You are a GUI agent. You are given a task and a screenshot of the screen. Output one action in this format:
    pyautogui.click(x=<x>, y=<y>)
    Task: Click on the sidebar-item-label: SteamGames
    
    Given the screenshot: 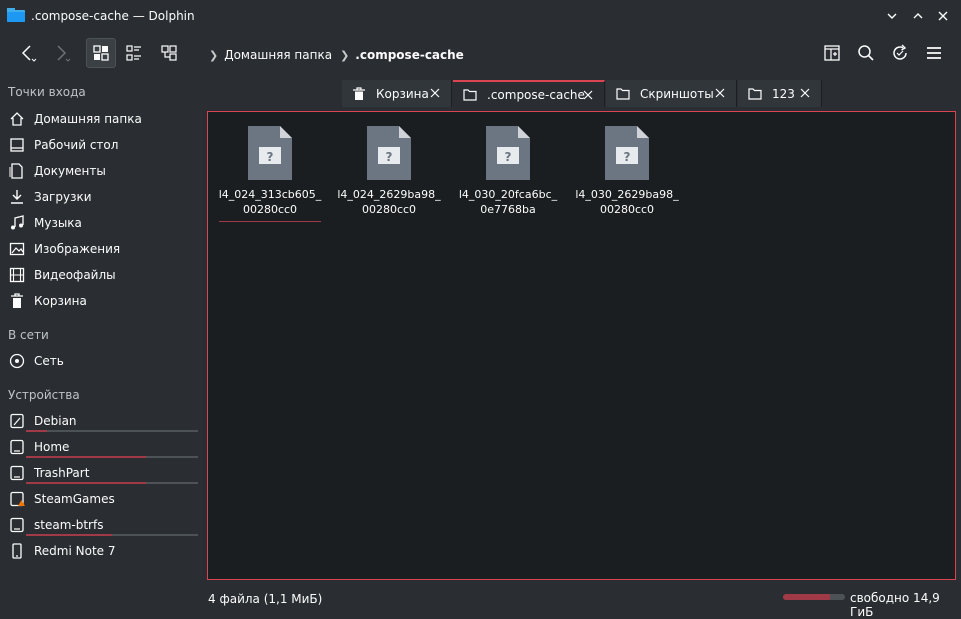 What is the action you would take?
    pyautogui.click(x=74, y=499)
    